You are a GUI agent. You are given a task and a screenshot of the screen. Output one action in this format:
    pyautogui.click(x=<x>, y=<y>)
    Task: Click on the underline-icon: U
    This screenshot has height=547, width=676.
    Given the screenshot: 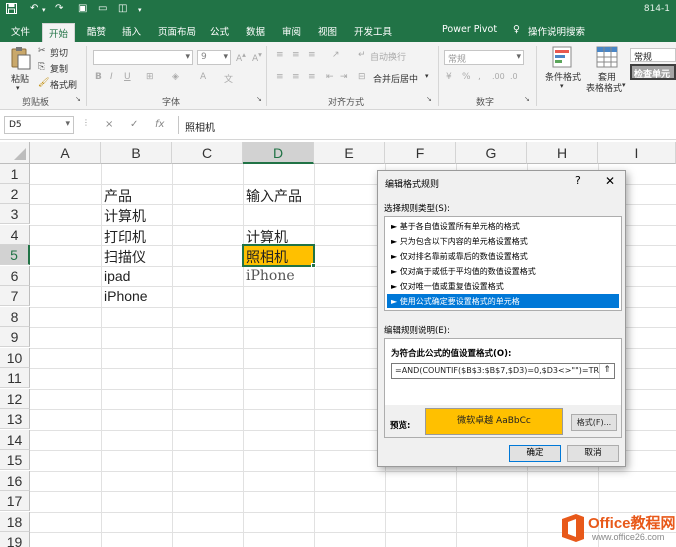 What is the action you would take?
    pyautogui.click(x=127, y=77)
    